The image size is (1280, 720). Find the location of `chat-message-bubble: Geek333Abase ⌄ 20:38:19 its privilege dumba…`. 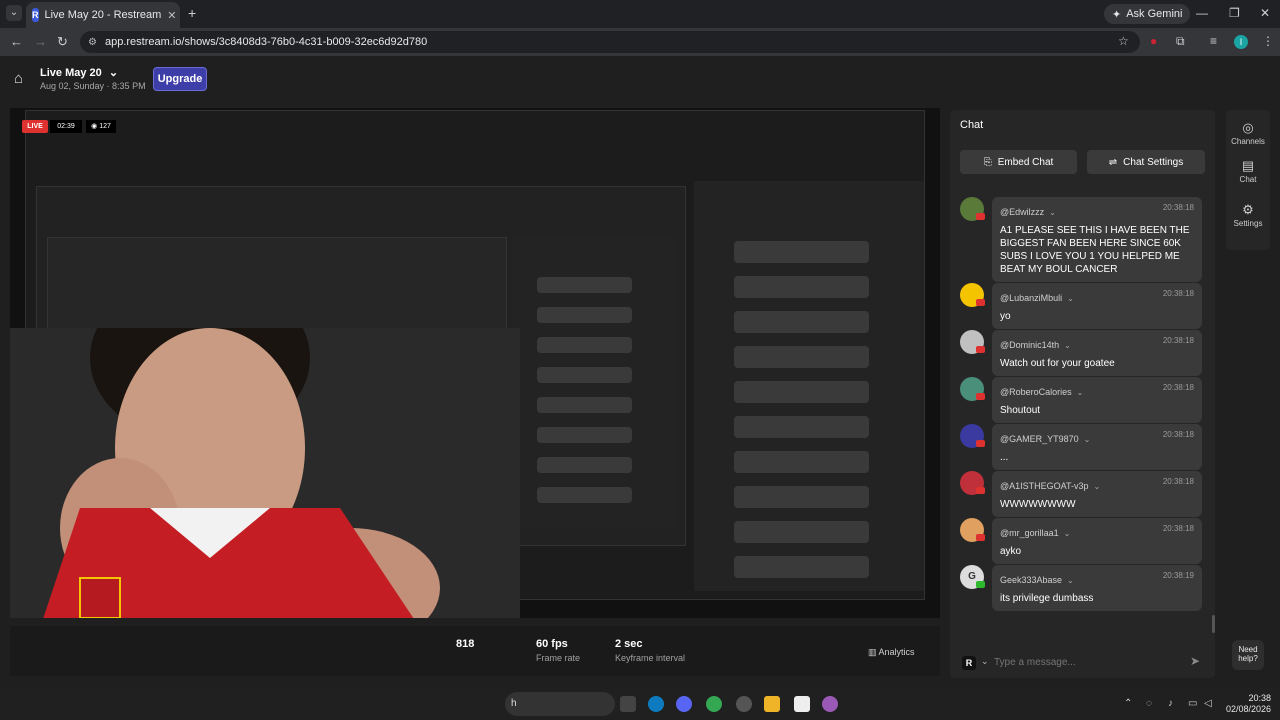

chat-message-bubble: Geek333Abase ⌄ 20:38:19 its privilege dumba… is located at coordinates (1097, 588).